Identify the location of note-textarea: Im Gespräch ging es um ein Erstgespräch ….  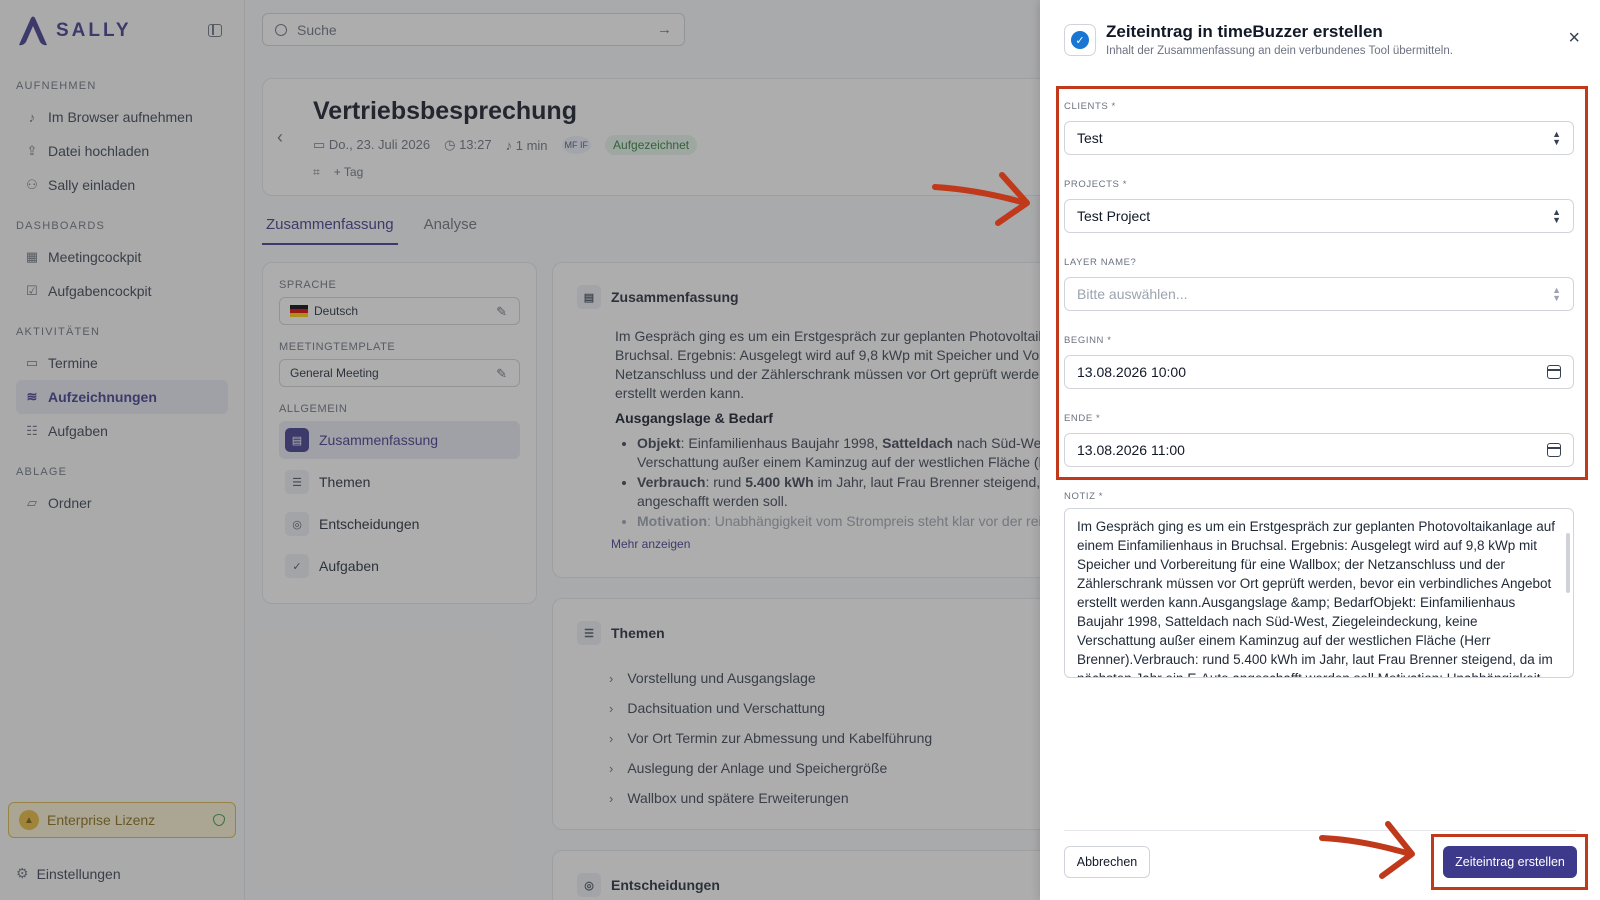
(1319, 593).